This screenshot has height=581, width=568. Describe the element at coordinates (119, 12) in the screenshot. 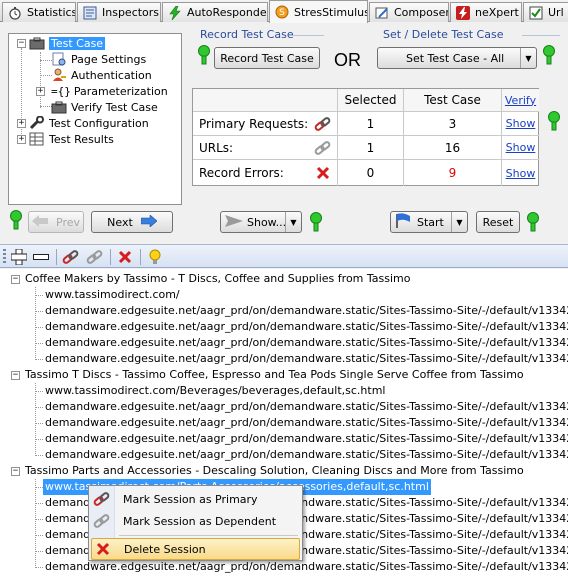

I see `tab-inspectors: Inspectors` at that location.